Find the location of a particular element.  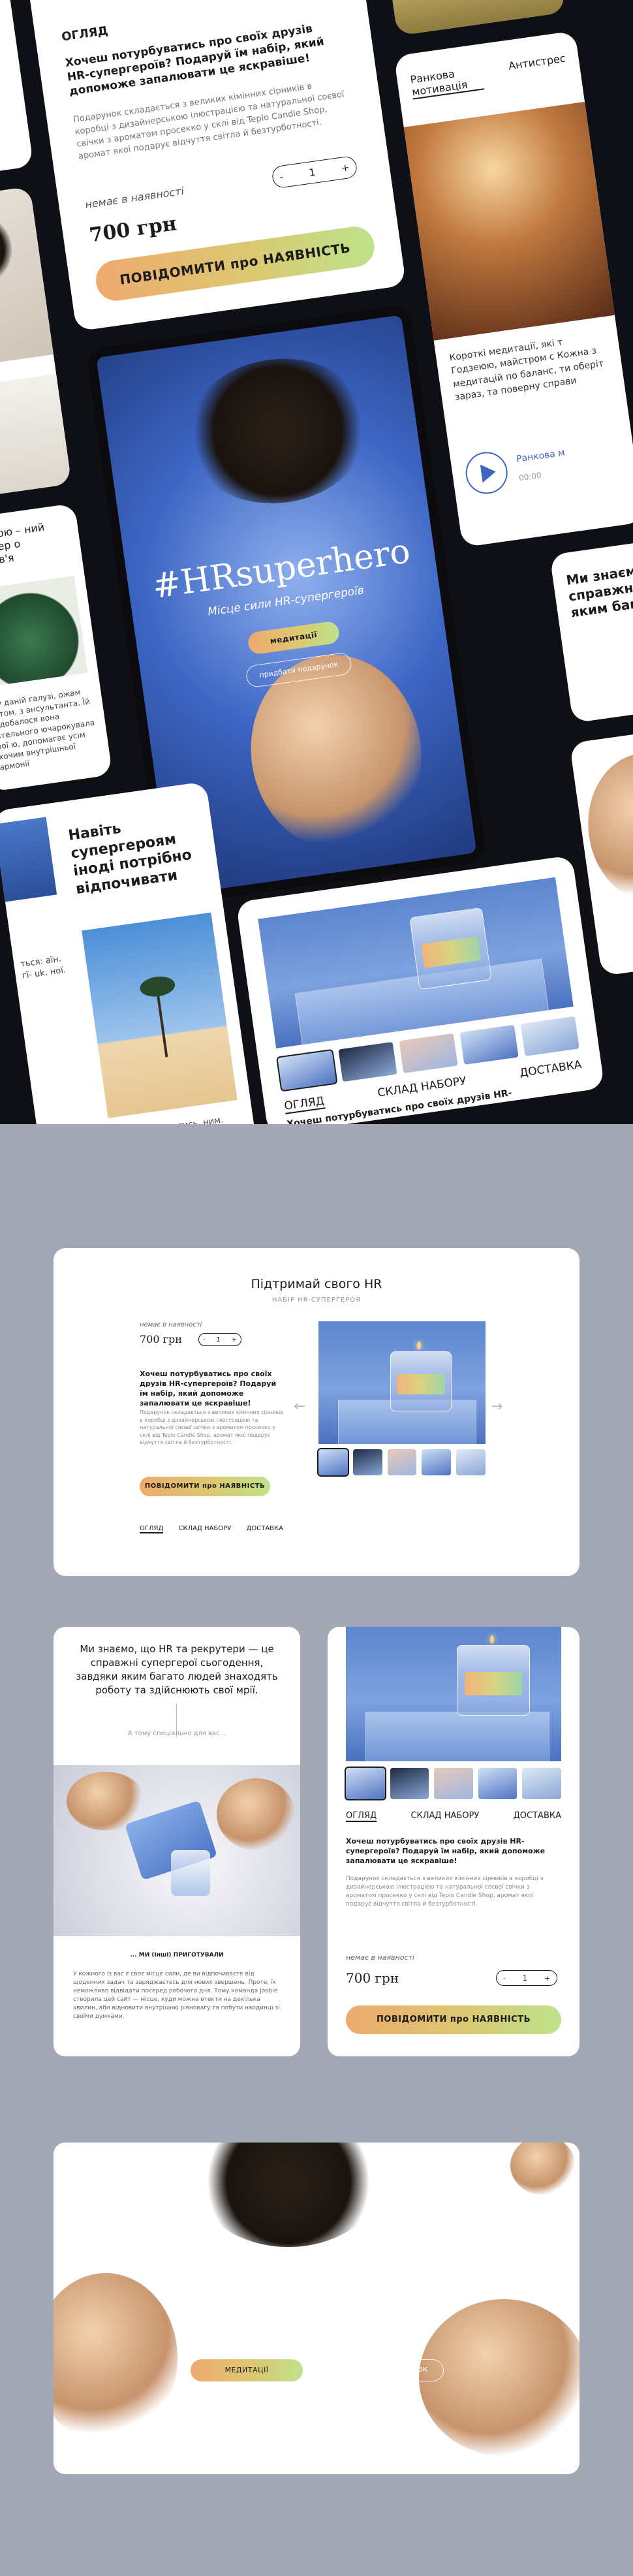

panel-subtitle: НАБІР HR-СУПЕРГЕРОЯ is located at coordinates (316, 1300).